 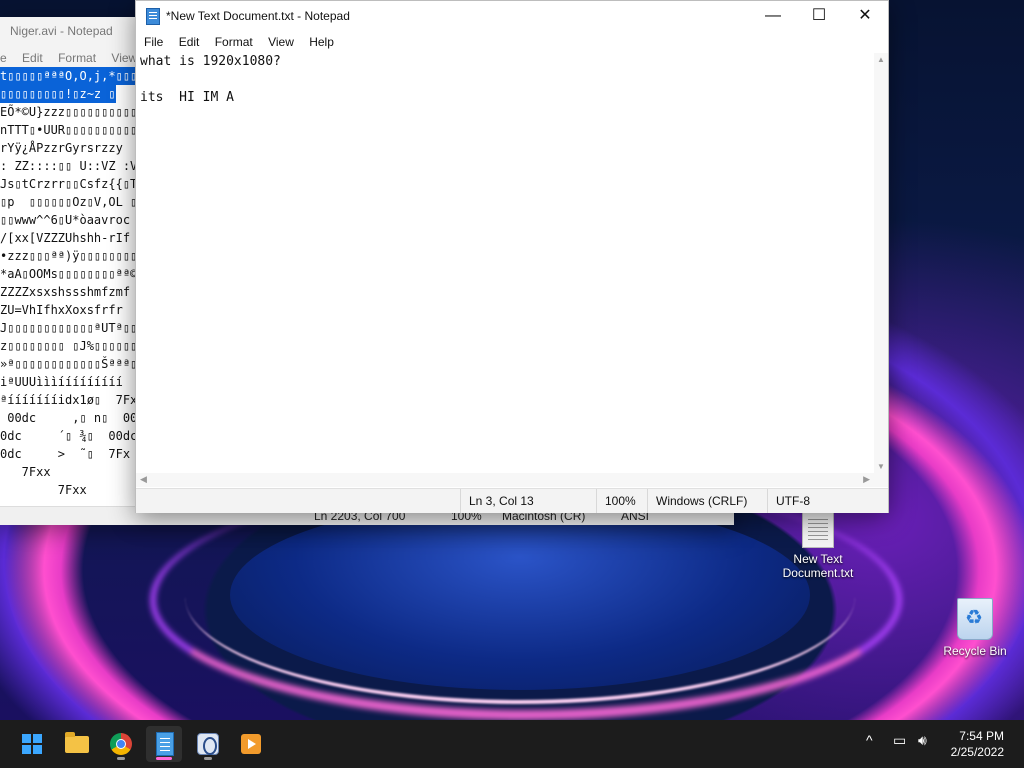 I want to click on desktop-icon-label: Recycle Bin, so click(x=975, y=651).